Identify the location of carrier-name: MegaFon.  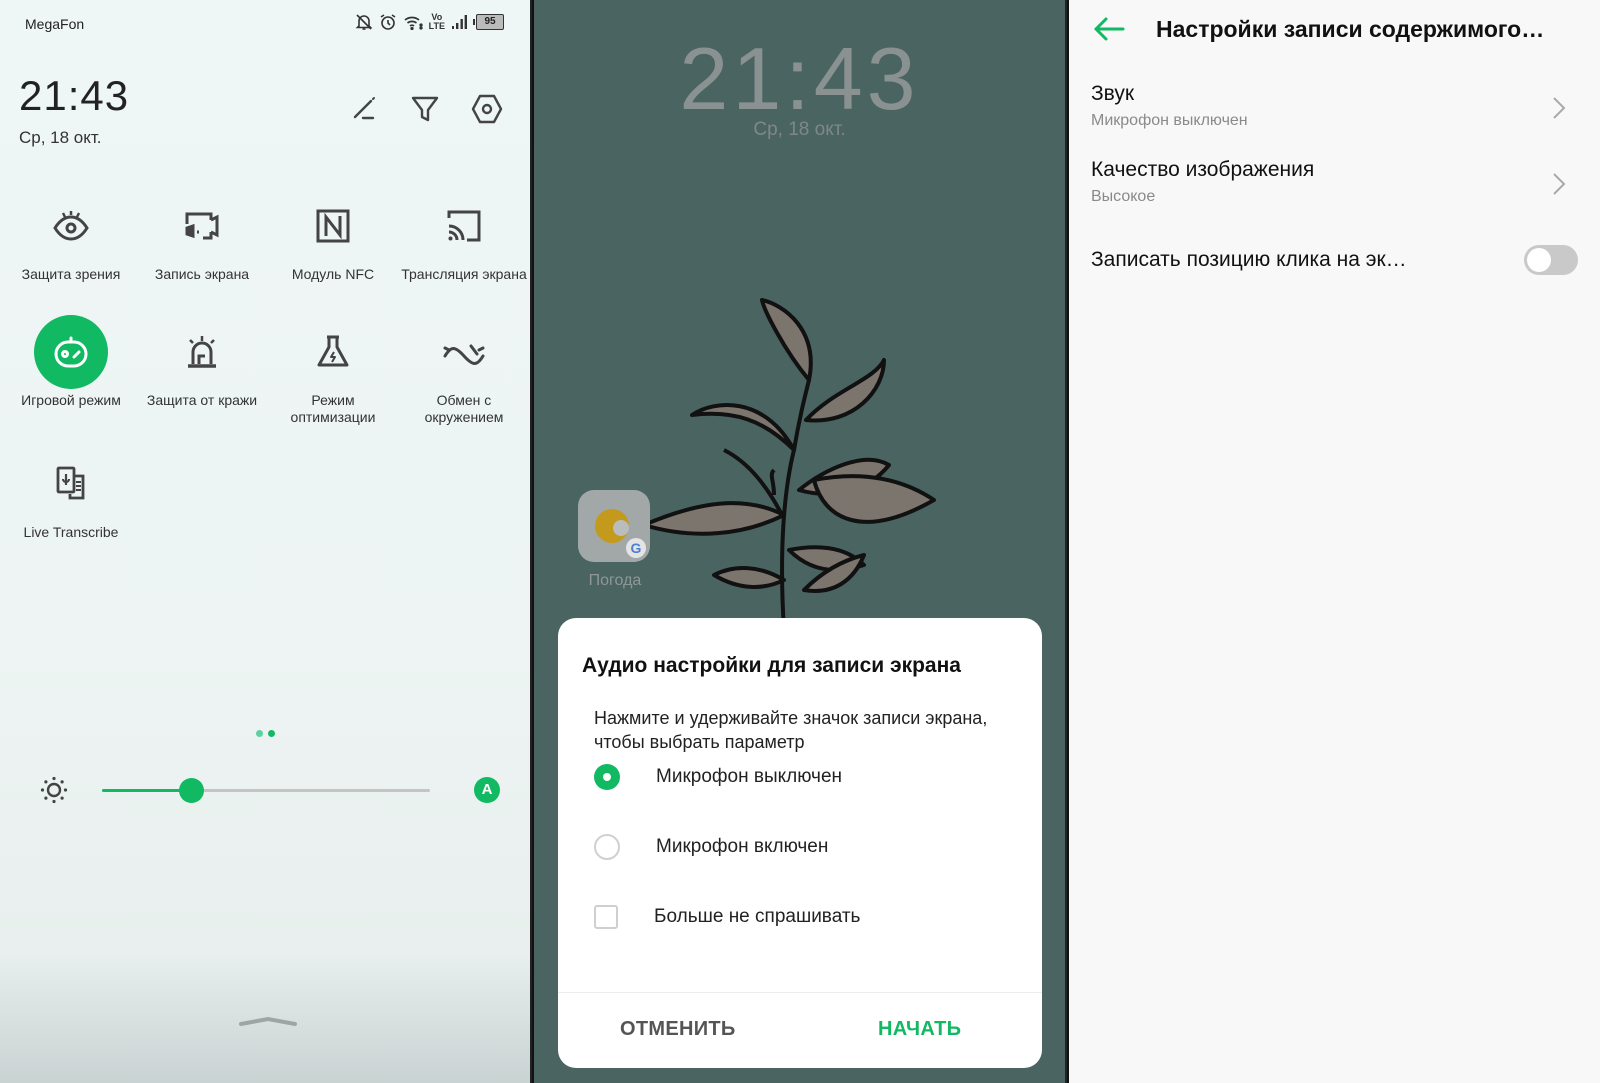
(55, 24).